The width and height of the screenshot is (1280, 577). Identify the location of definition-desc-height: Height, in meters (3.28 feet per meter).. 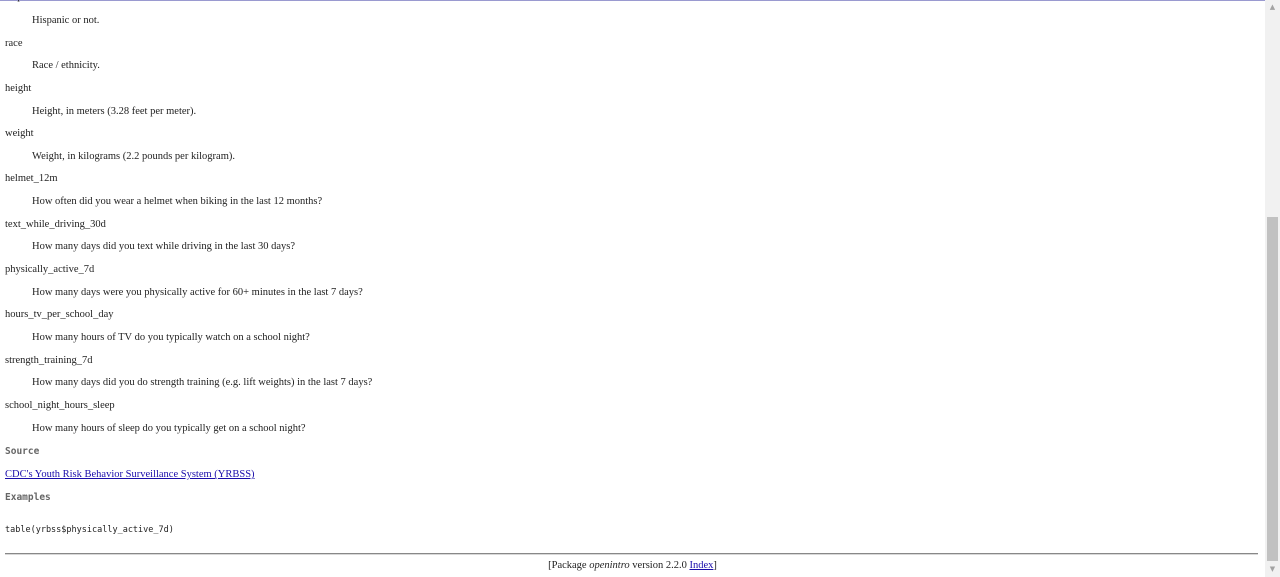
(114, 111).